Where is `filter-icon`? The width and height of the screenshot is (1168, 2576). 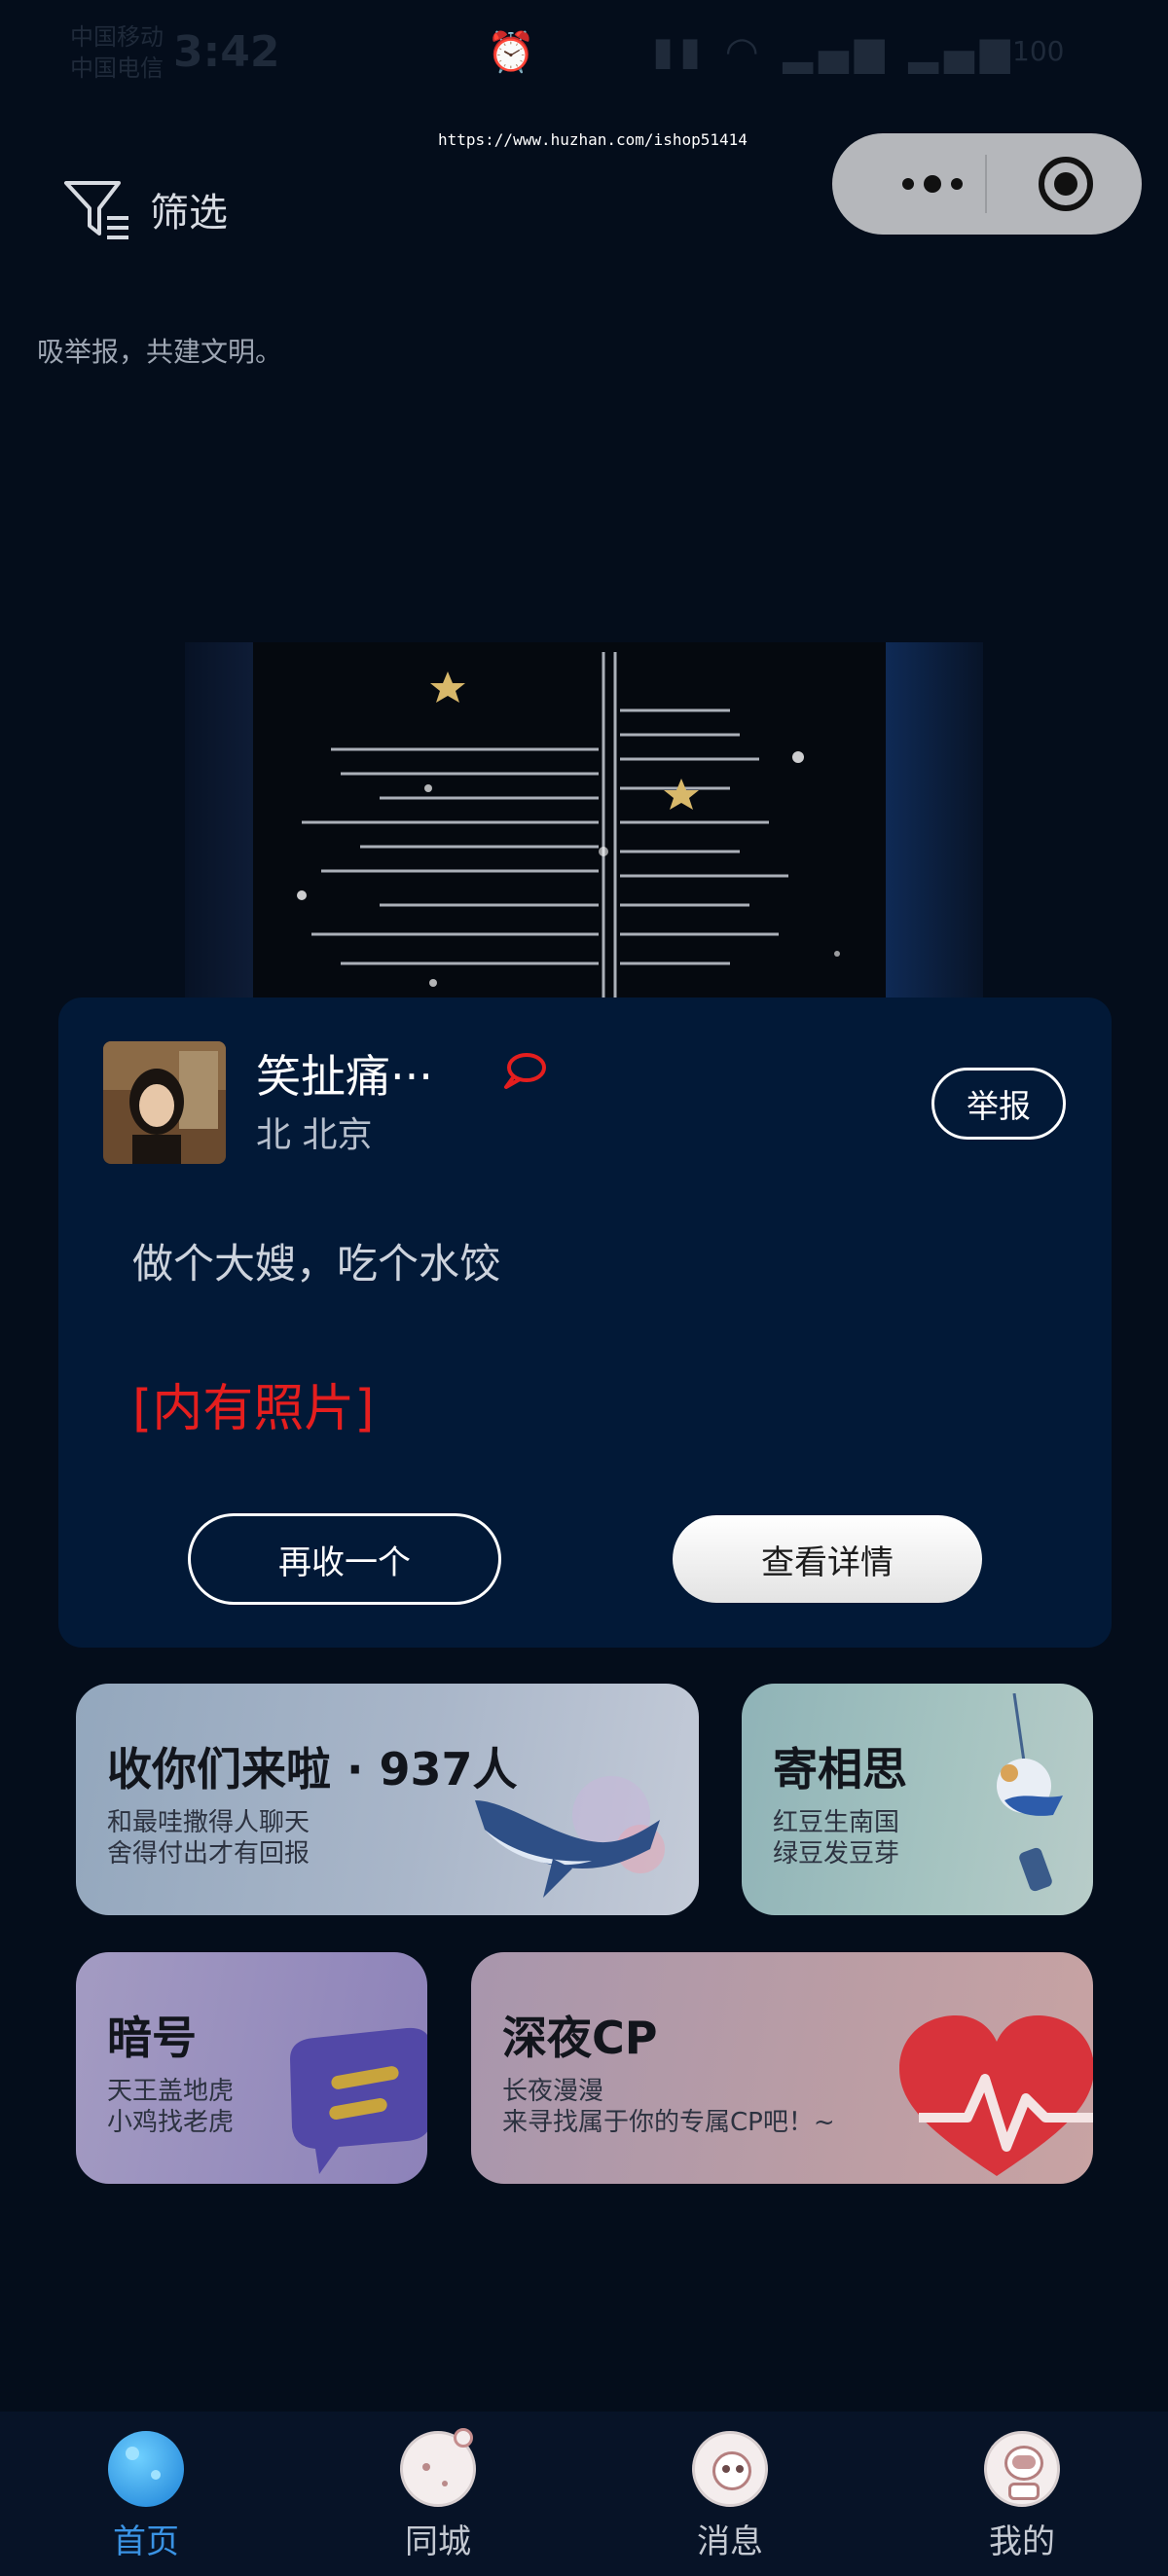 filter-icon is located at coordinates (96, 210).